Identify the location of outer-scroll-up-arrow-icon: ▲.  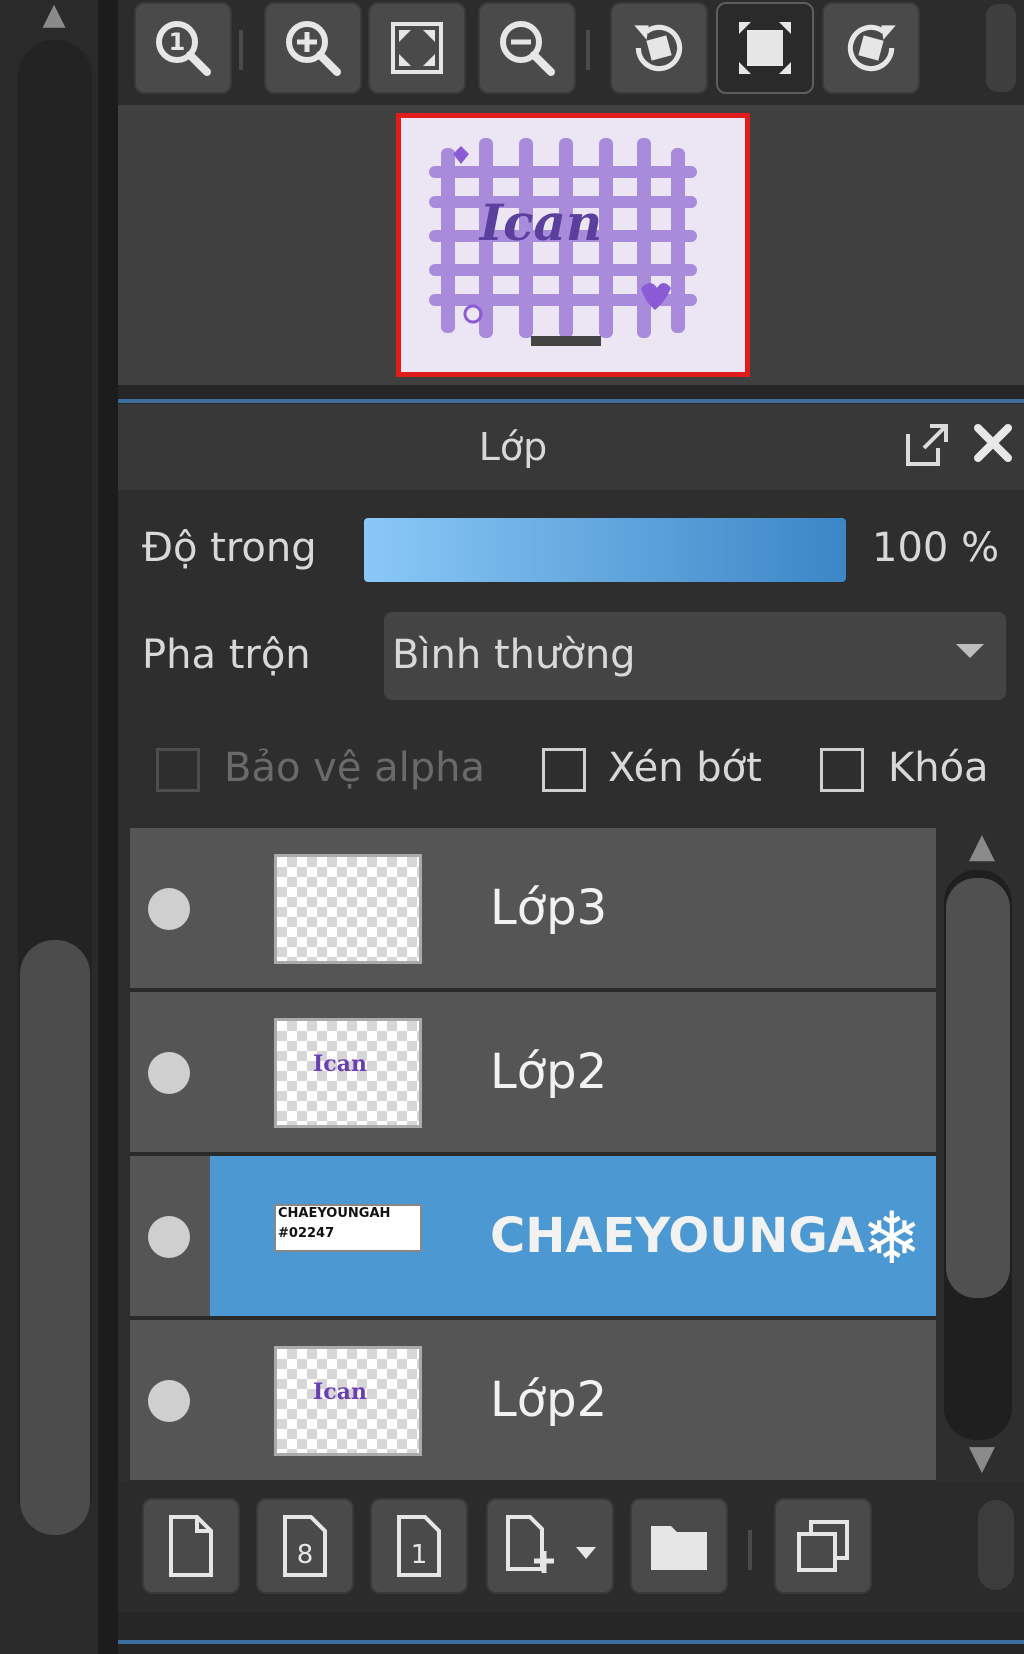
(54, 15).